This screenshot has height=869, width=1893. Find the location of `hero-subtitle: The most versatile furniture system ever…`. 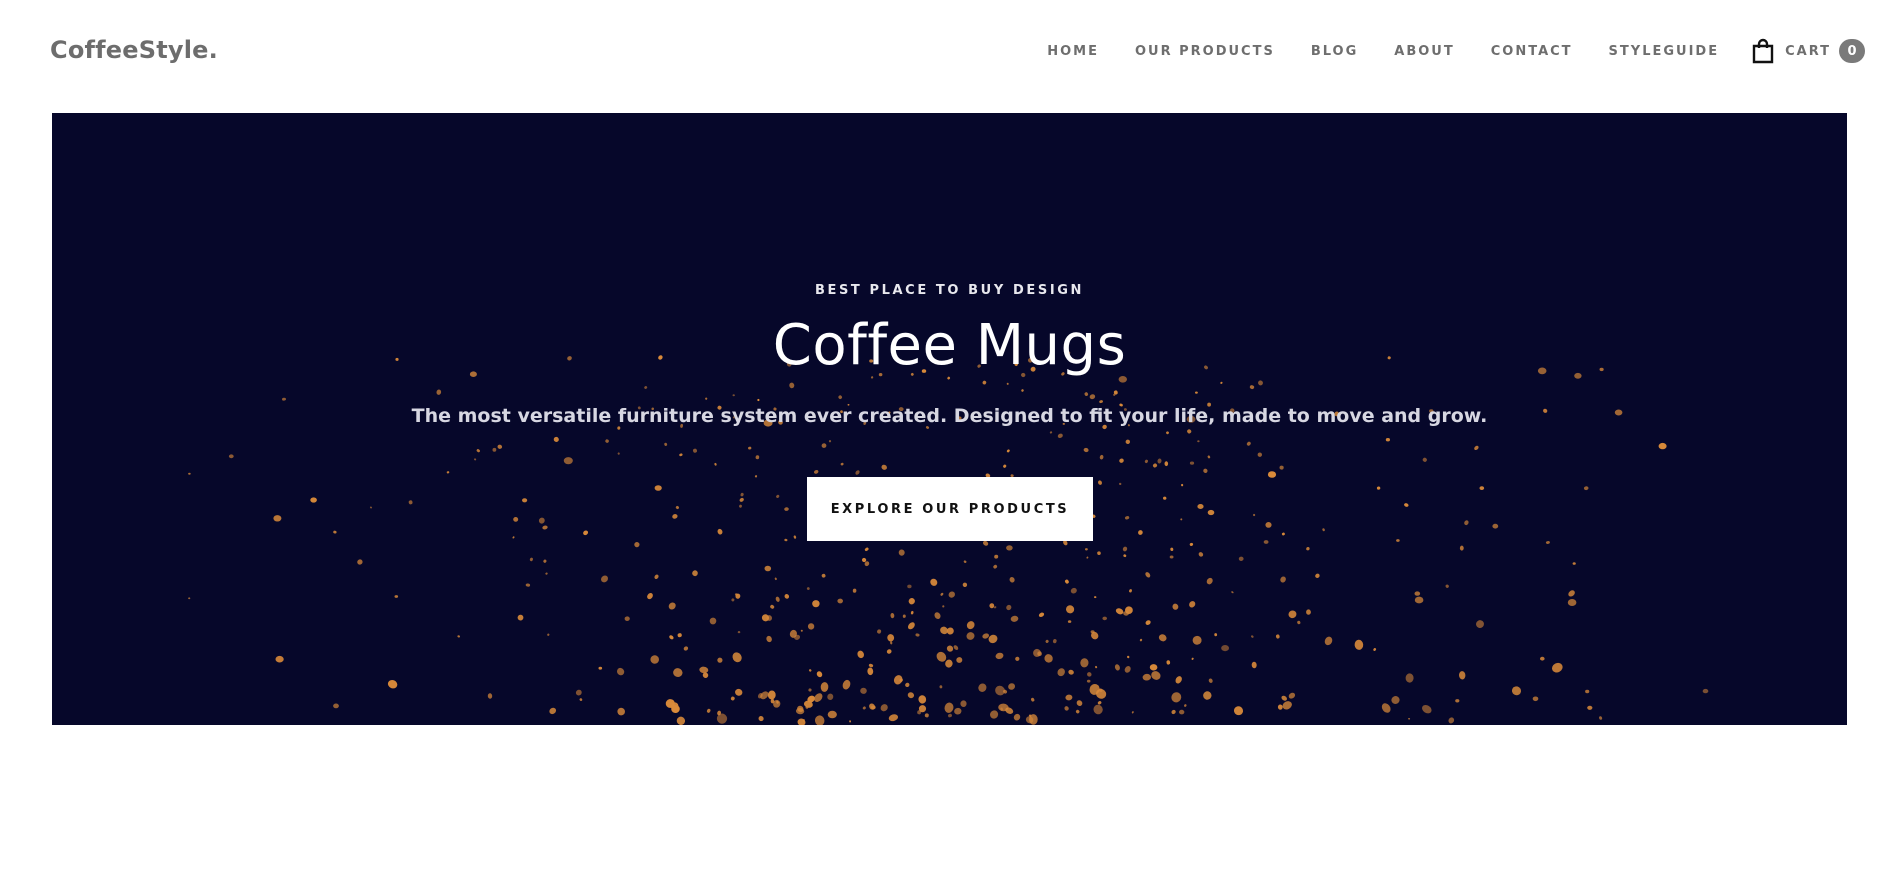

hero-subtitle: The most versatile furniture system ever… is located at coordinates (949, 416).